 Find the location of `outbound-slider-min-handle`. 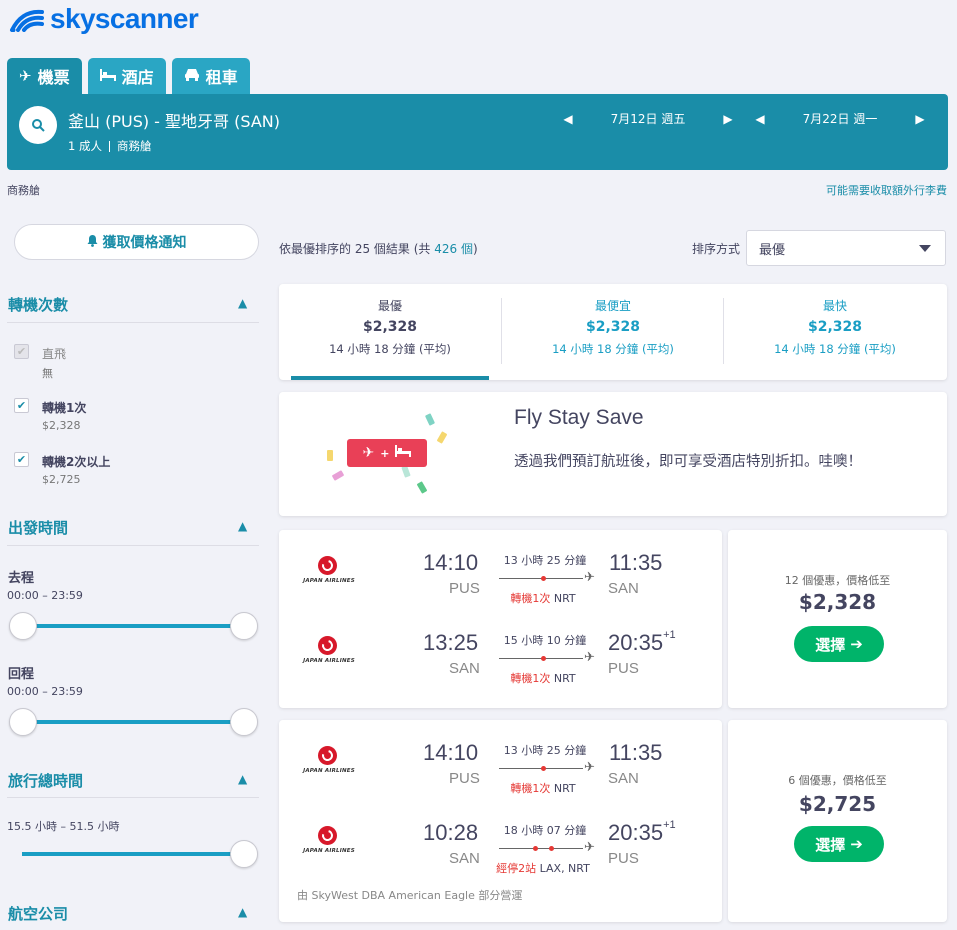

outbound-slider-min-handle is located at coordinates (23, 626).